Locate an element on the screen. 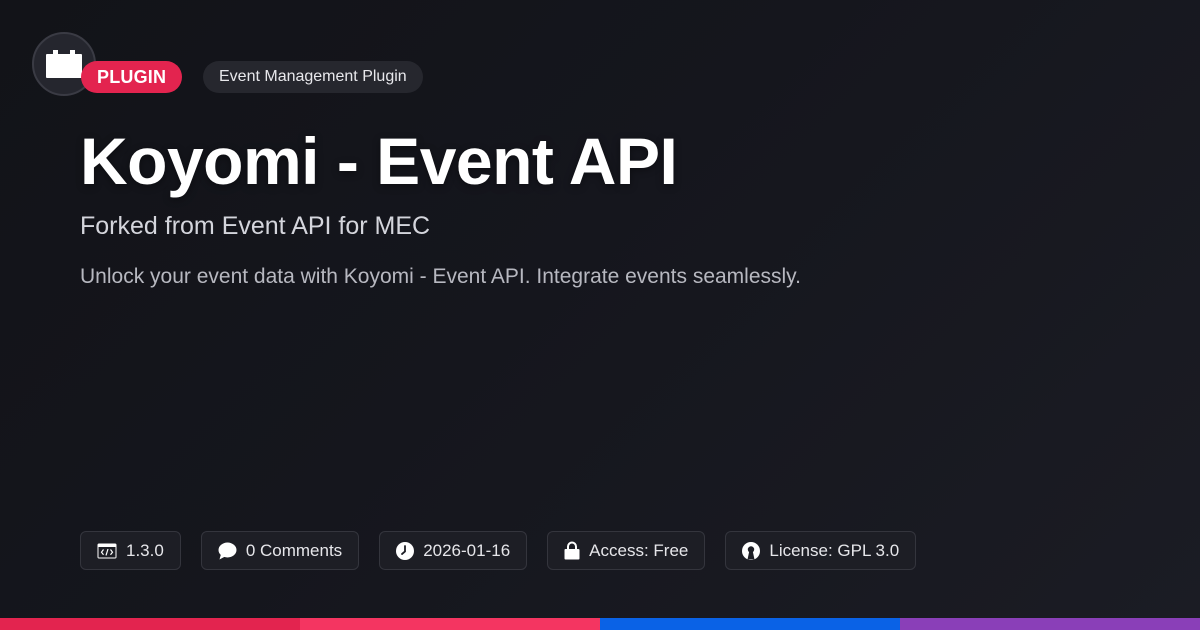  type-badge: PLUGIN is located at coordinates (132, 77).